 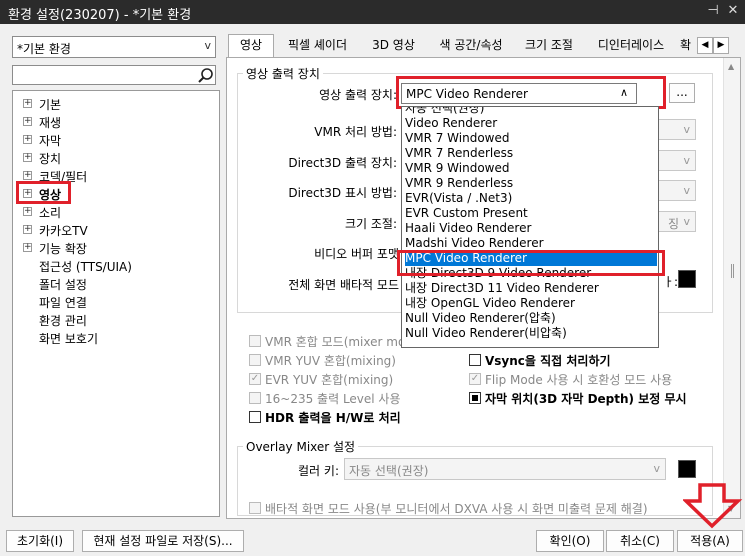 What do you see at coordinates (113, 338) in the screenshot?
I see `tree-item: 화면 보호기` at bounding box center [113, 338].